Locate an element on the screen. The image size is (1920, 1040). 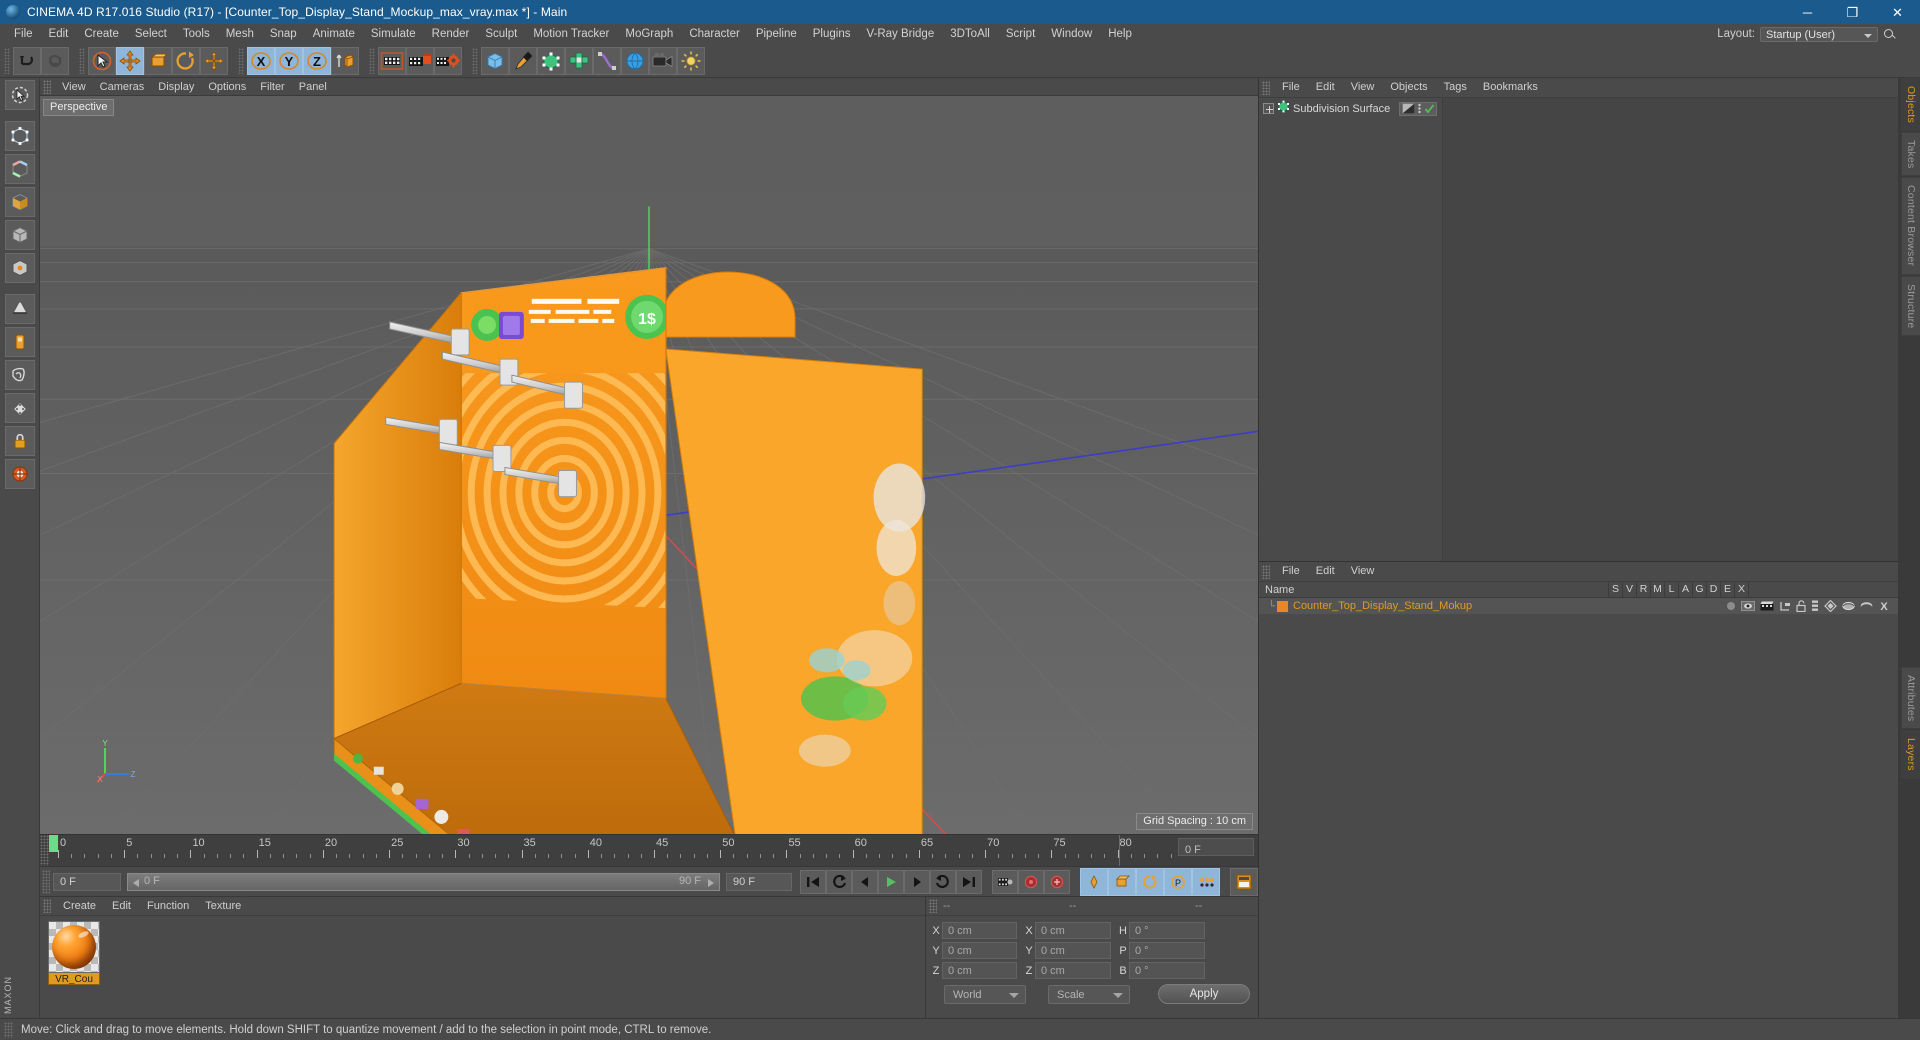
layer-col-l: L is located at coordinates (1671, 589).